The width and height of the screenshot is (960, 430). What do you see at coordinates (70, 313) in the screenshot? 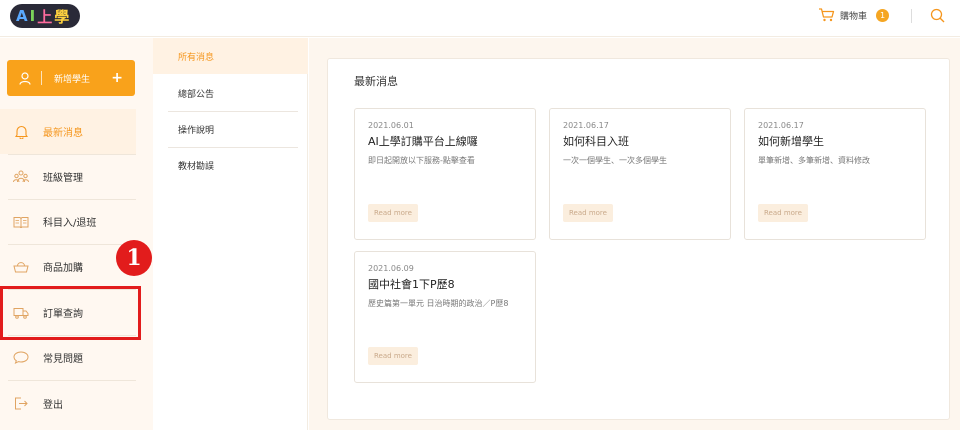
I see `order-query-highlight` at bounding box center [70, 313].